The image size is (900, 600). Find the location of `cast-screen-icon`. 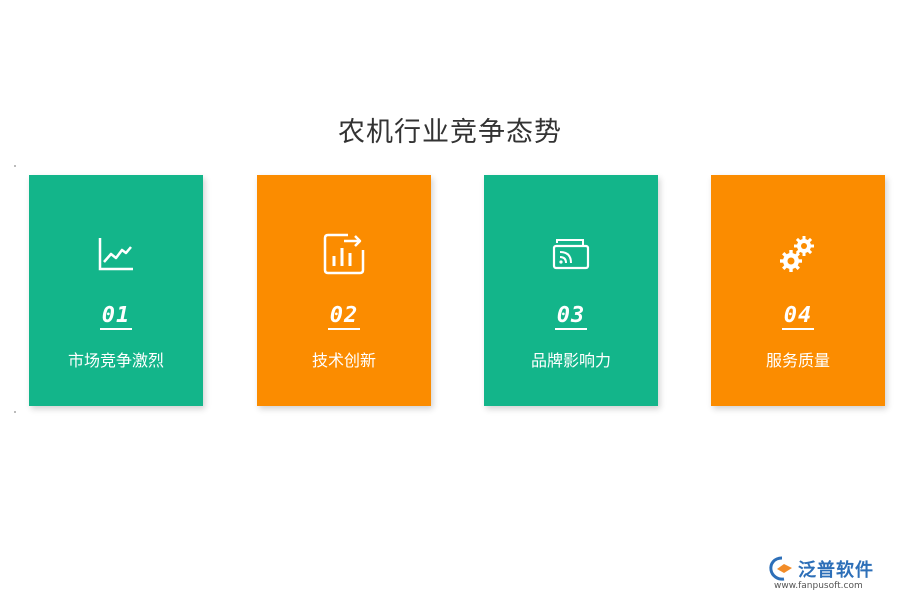

cast-screen-icon is located at coordinates (571, 254).